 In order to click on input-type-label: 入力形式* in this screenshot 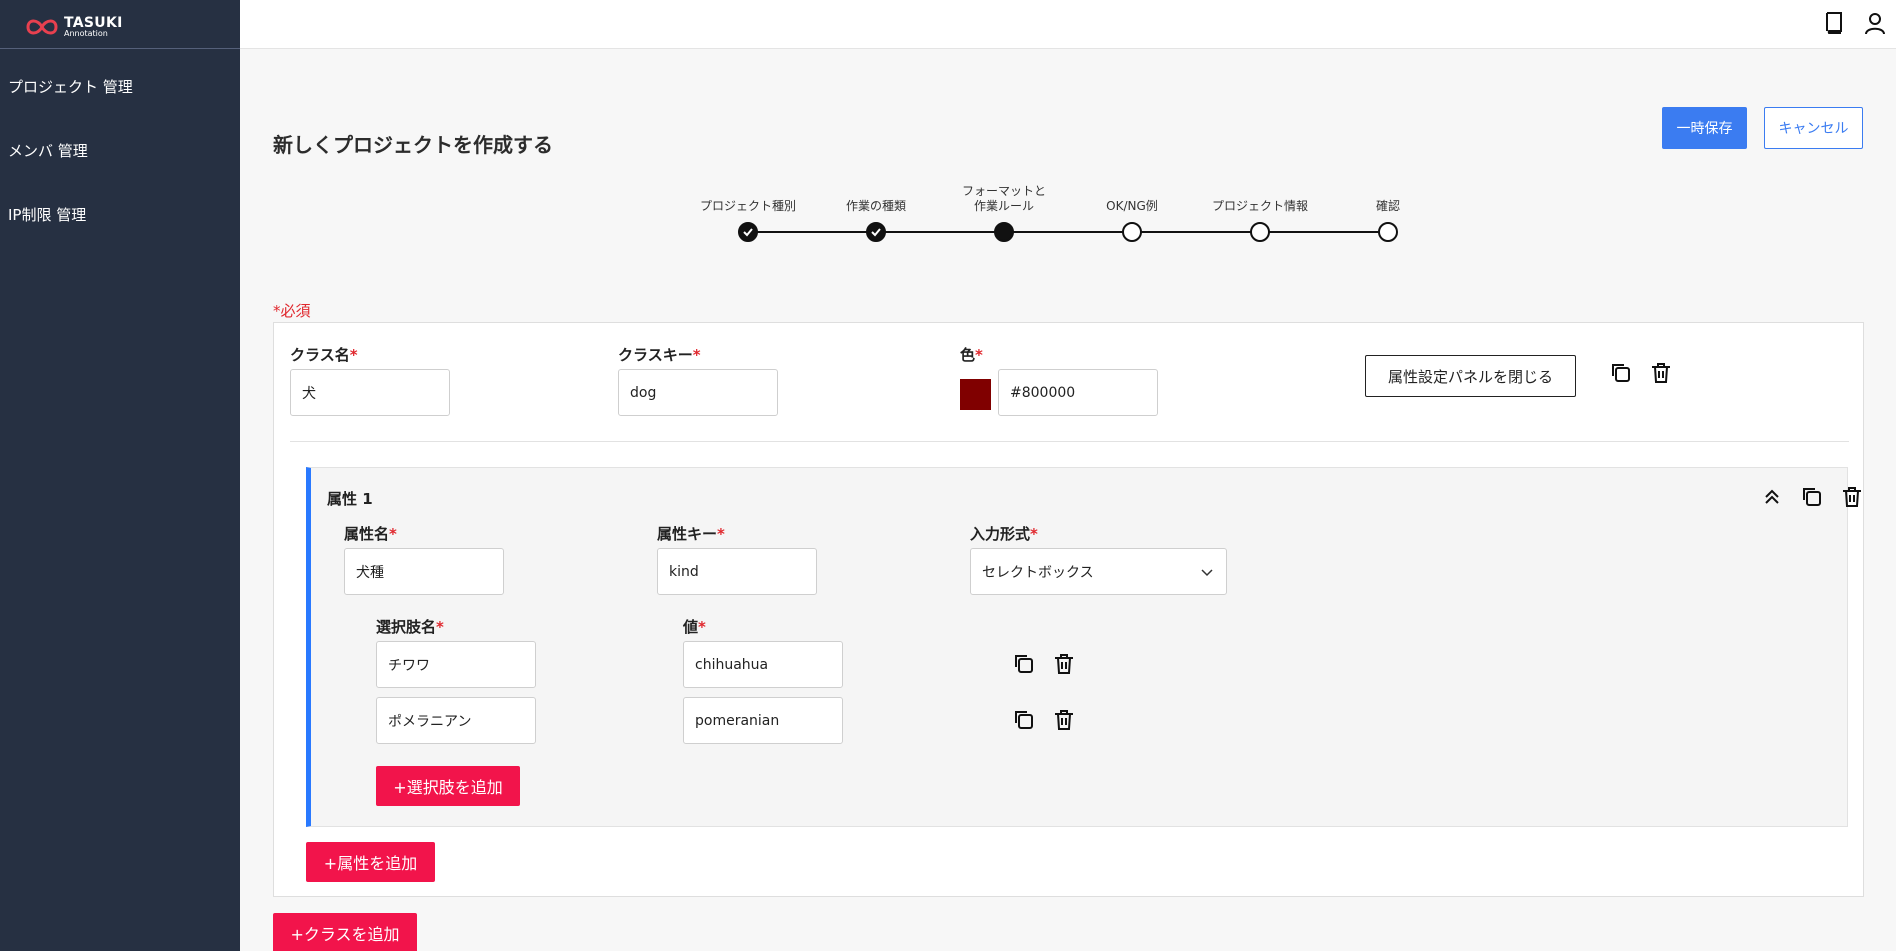, I will do `click(1004, 534)`.